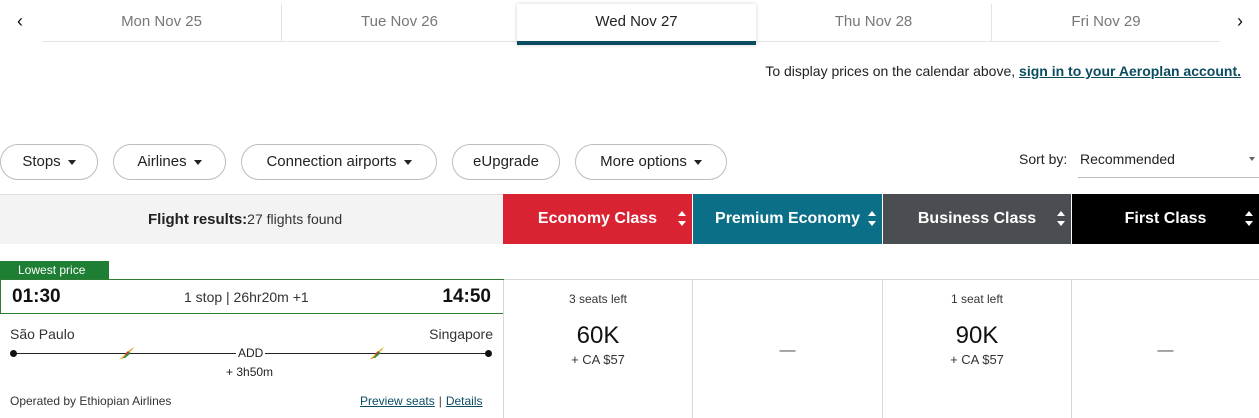 The width and height of the screenshot is (1259, 418). I want to click on arrival-time: 14:50, so click(466, 296).